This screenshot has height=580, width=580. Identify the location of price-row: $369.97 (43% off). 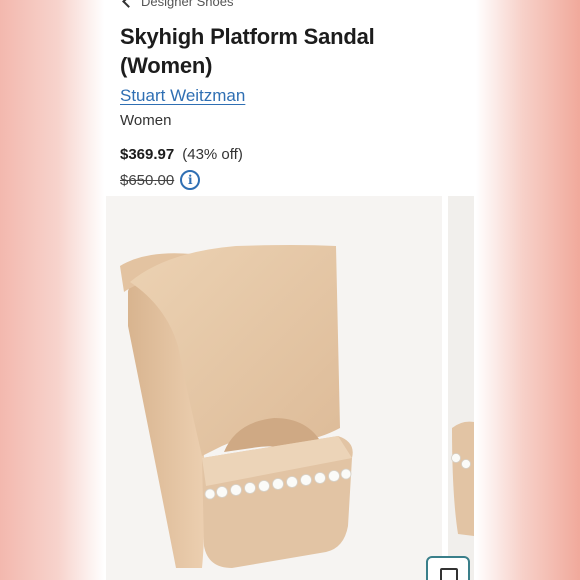
(181, 154).